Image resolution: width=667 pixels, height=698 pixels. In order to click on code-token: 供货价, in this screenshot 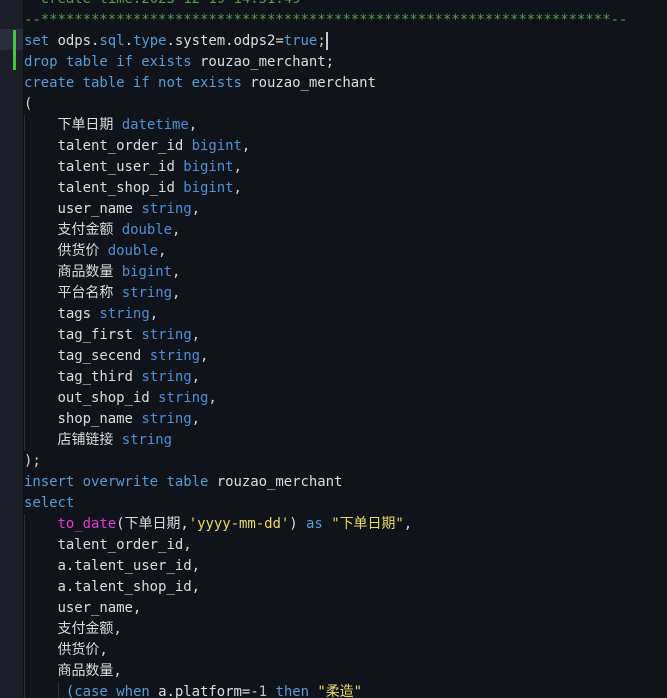, I will do `click(82, 650)`.